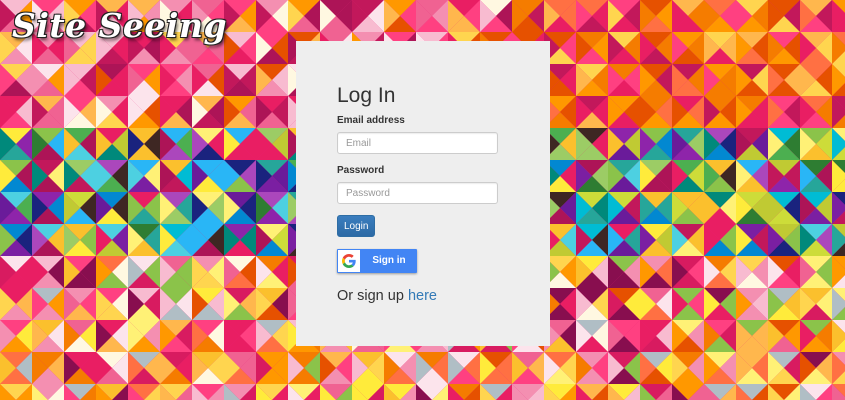 The height and width of the screenshot is (400, 845). I want to click on password-field, so click(417, 193).